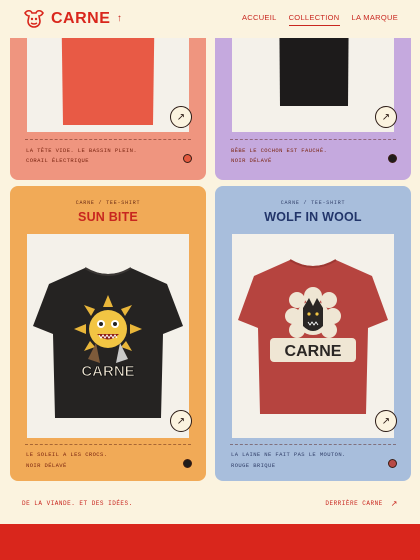 This screenshot has height=560, width=420. What do you see at coordinates (313, 217) in the screenshot?
I see `product-title: WOLF IN WOOL` at bounding box center [313, 217].